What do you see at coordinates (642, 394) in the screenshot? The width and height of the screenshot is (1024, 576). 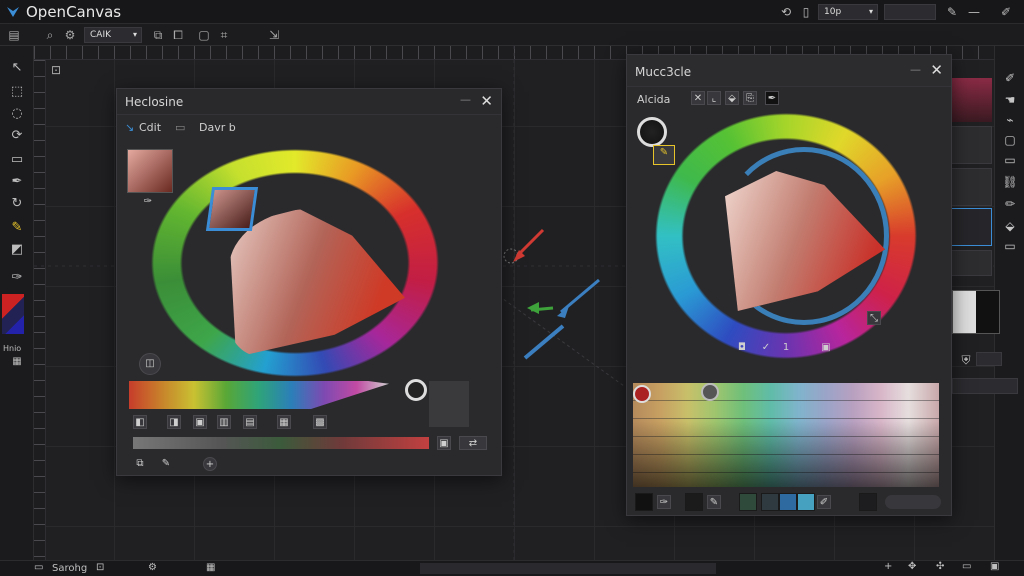 I see `palette-selected-cursor` at bounding box center [642, 394].